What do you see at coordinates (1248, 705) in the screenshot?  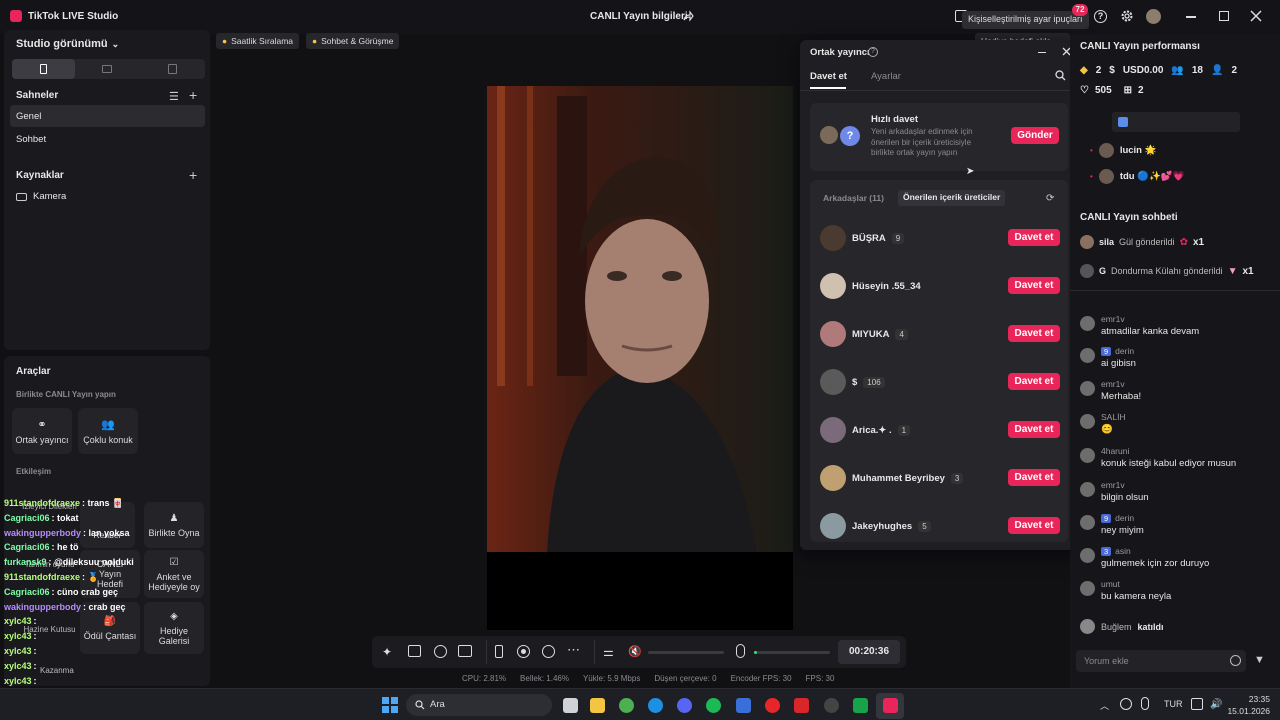 I see `clock: 23:35 15.01.2026` at bounding box center [1248, 705].